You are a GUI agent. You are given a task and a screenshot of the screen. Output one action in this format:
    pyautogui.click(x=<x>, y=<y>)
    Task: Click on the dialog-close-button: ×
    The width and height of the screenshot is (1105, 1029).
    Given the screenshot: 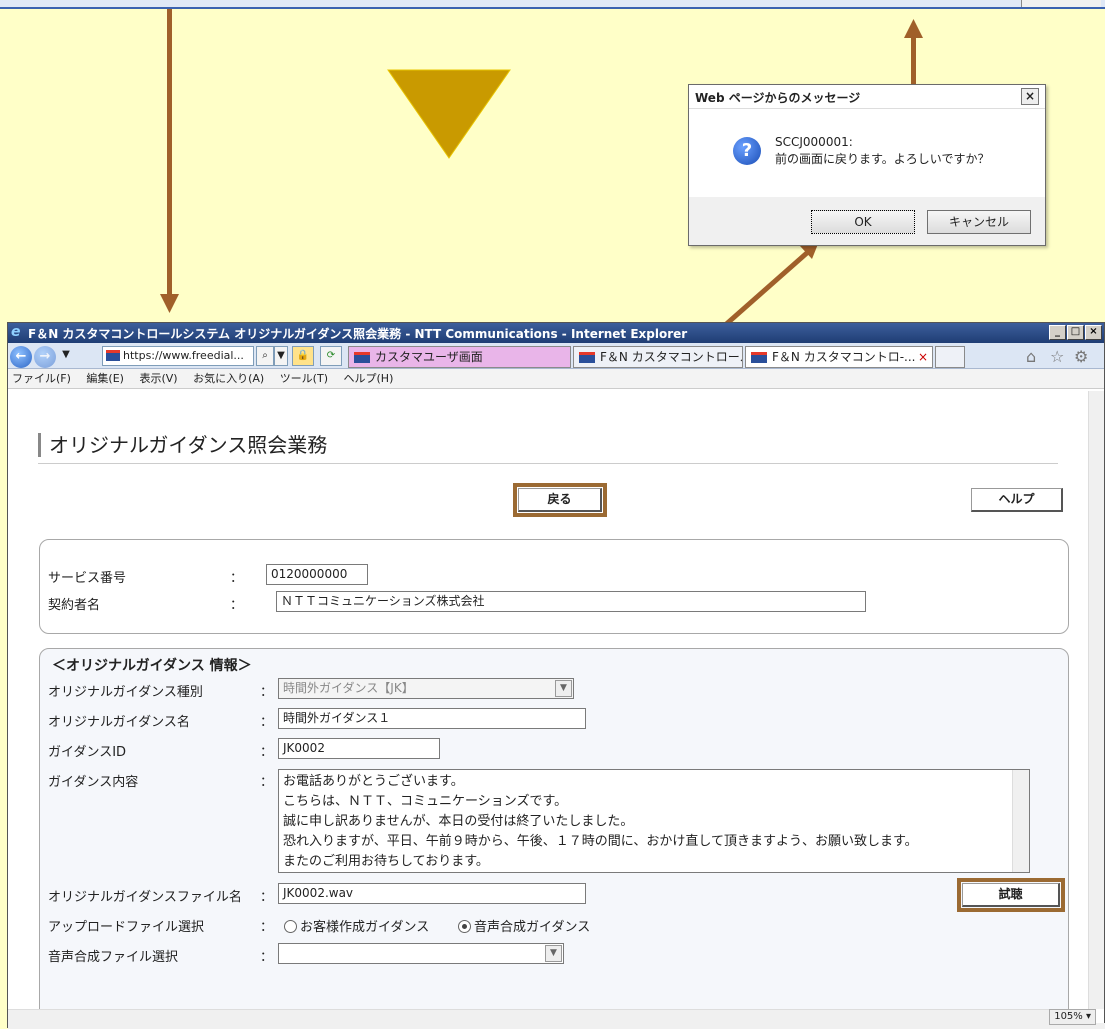 What is the action you would take?
    pyautogui.click(x=1030, y=96)
    